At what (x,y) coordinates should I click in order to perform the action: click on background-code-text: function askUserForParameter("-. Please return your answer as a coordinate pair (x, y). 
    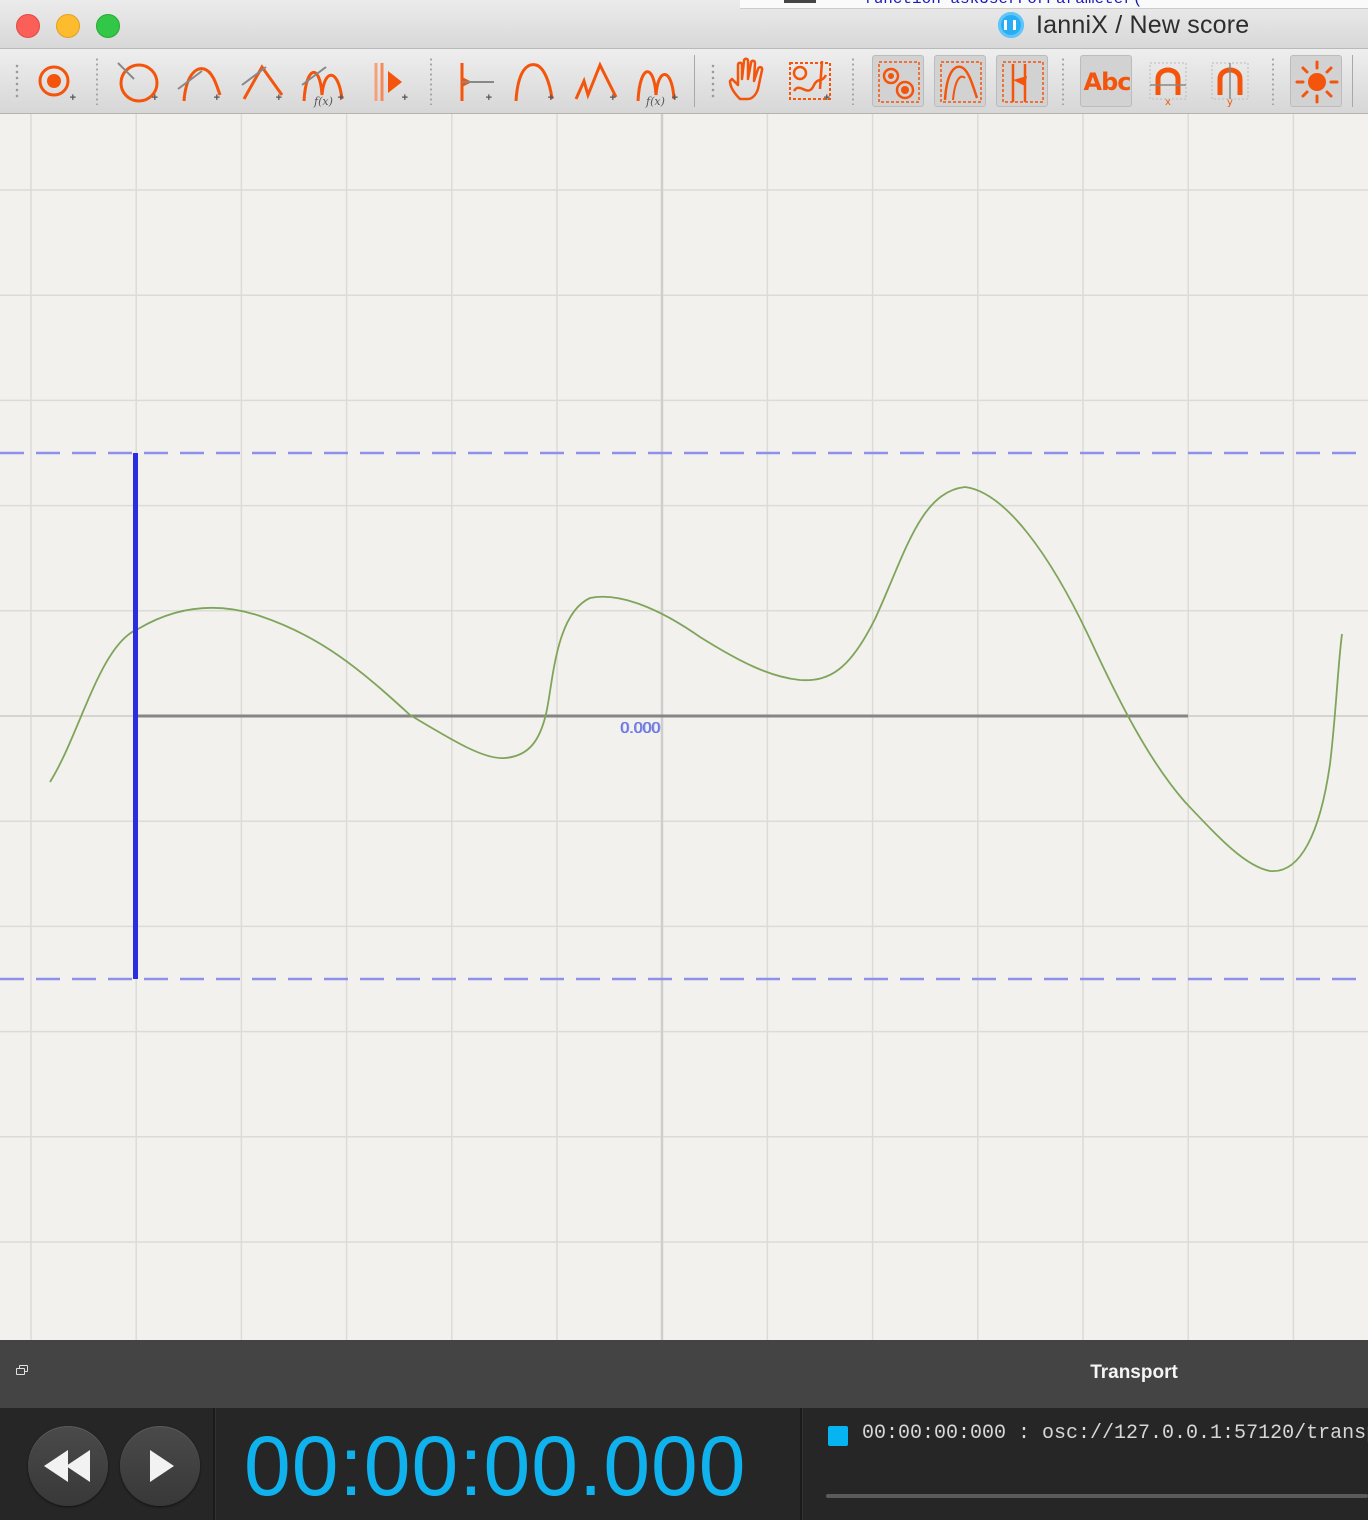
    Looking at the image, I should click on (1013, 4).